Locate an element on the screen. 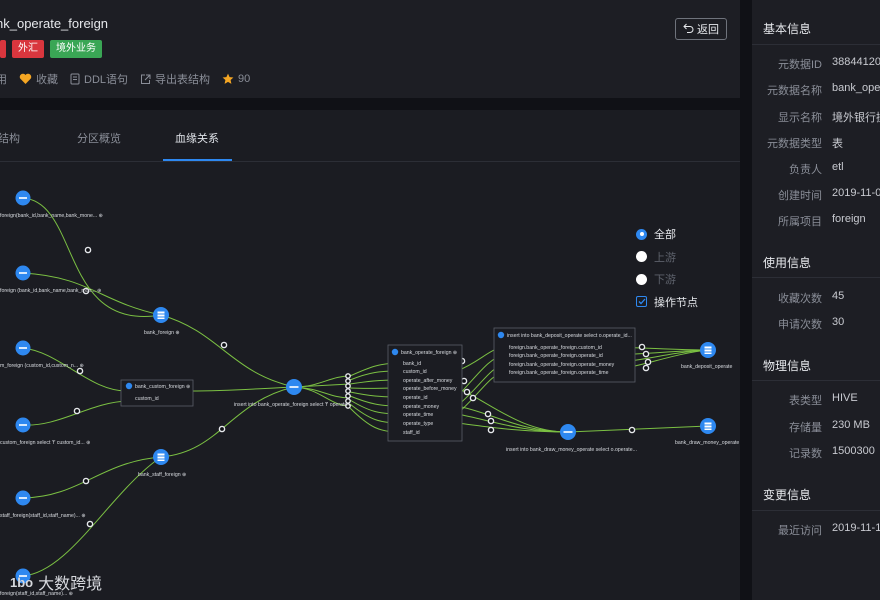 The height and width of the screenshot is (600, 880). info-row: 负责人 etl is located at coordinates (816, 168).